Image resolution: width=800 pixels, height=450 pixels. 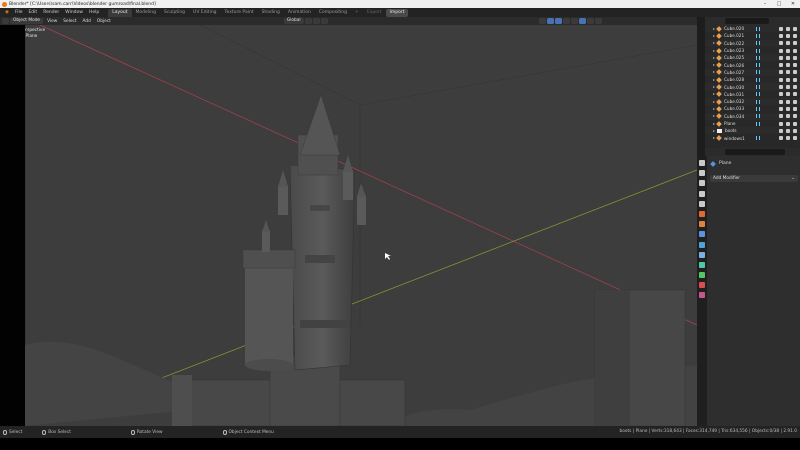 What do you see at coordinates (104, 21) in the screenshot?
I see `menu-object: Object` at bounding box center [104, 21].